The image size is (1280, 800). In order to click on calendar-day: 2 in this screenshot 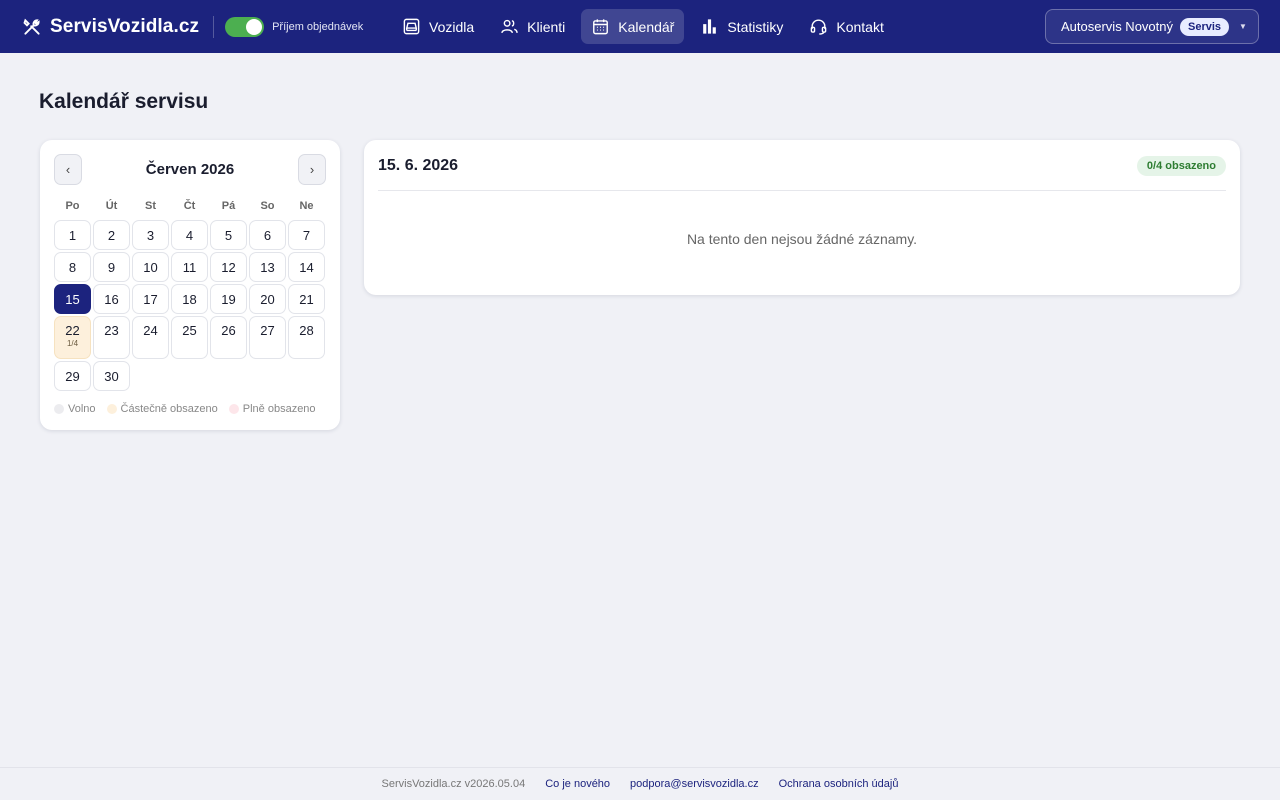, I will do `click(111, 235)`.